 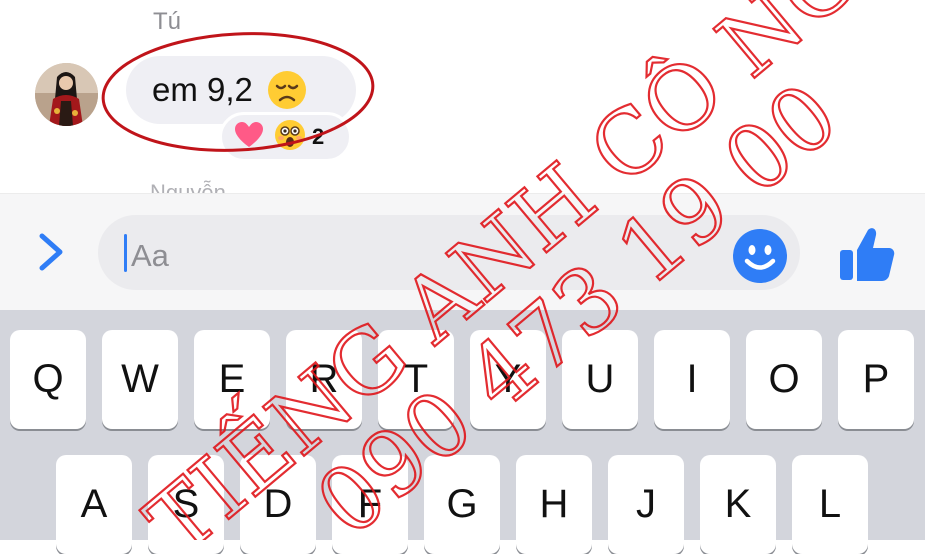 What do you see at coordinates (381, 256) in the screenshot?
I see `message-input` at bounding box center [381, 256].